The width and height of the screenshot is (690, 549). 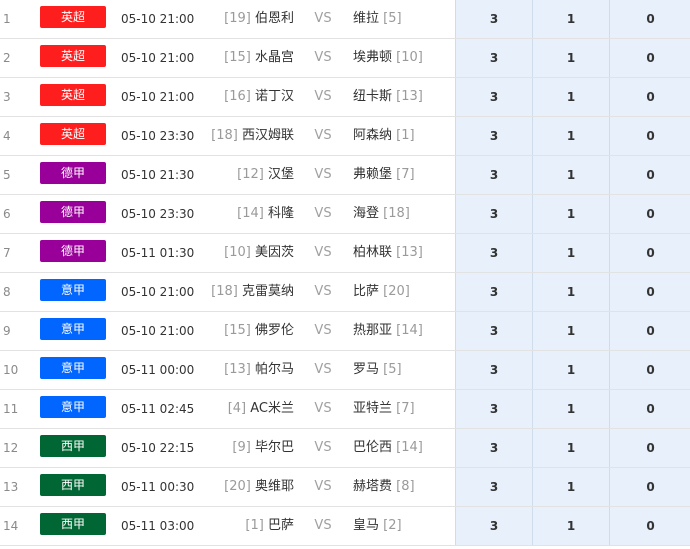 I want to click on match-row: 7 德甲 05-11 01:30 [10] 美因茨 VS 柏林联 [13] 3 1 0, so click(x=345, y=253).